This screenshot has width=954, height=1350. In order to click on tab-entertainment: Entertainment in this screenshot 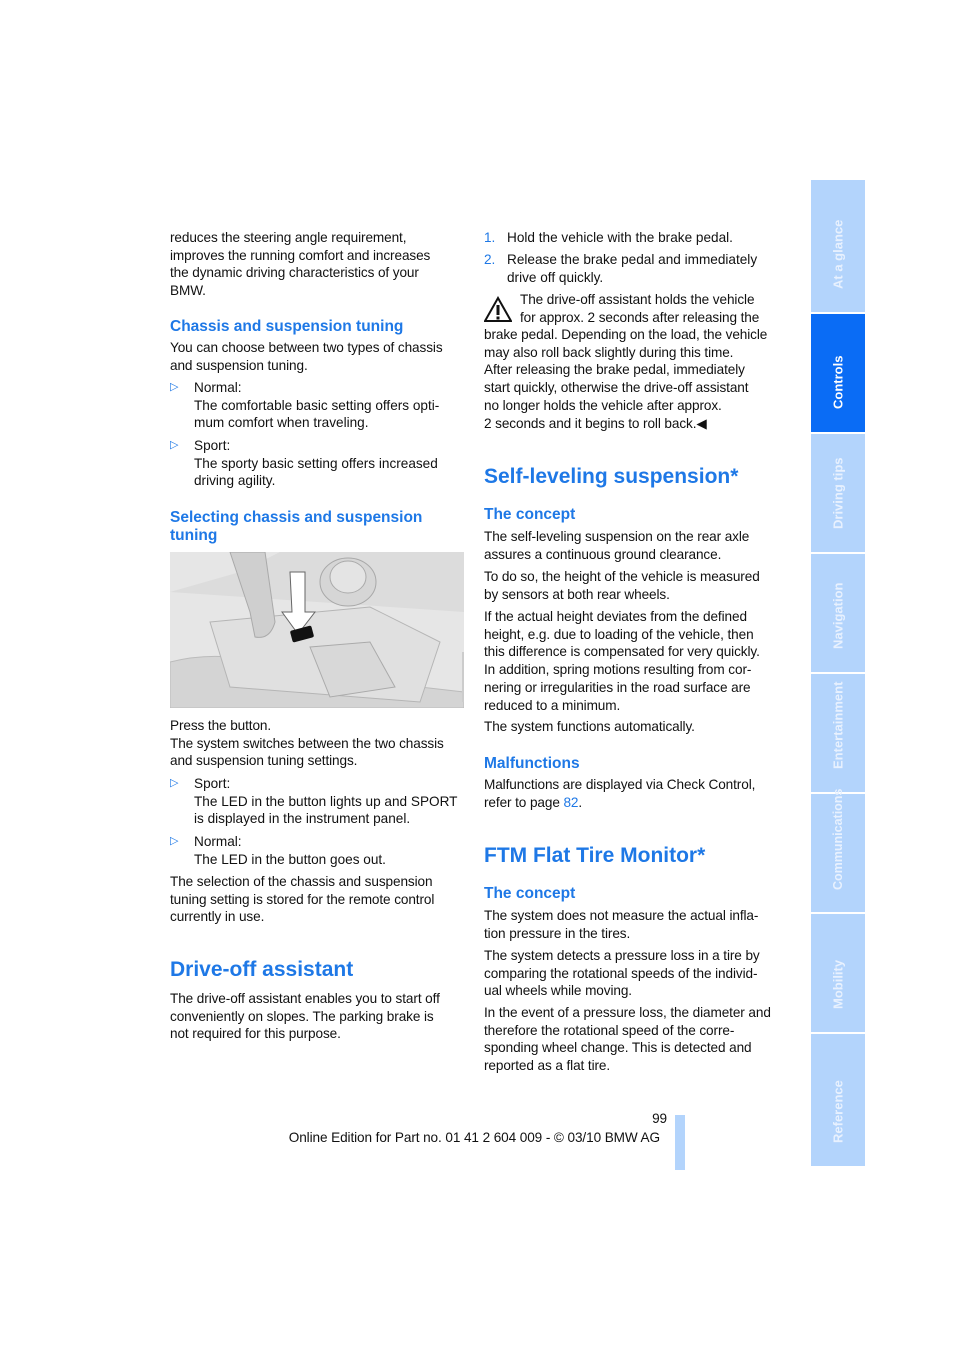, I will do `click(838, 733)`.